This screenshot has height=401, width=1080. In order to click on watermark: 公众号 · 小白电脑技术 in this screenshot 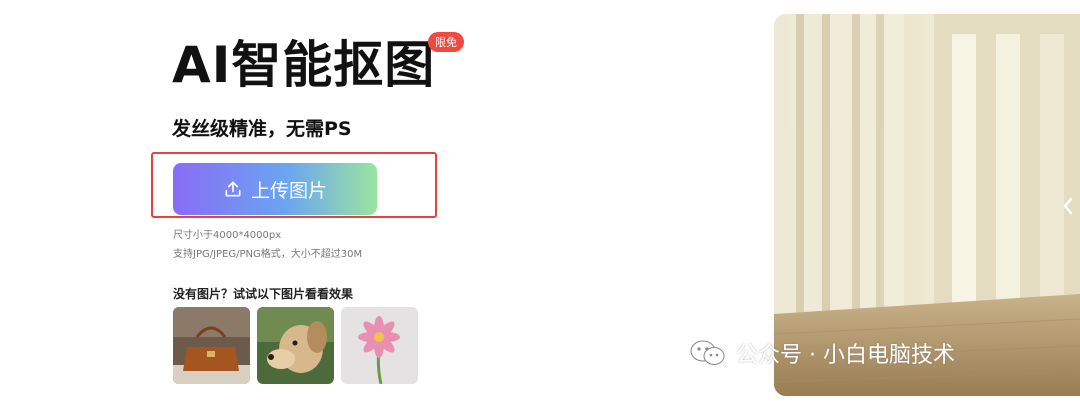, I will do `click(822, 353)`.